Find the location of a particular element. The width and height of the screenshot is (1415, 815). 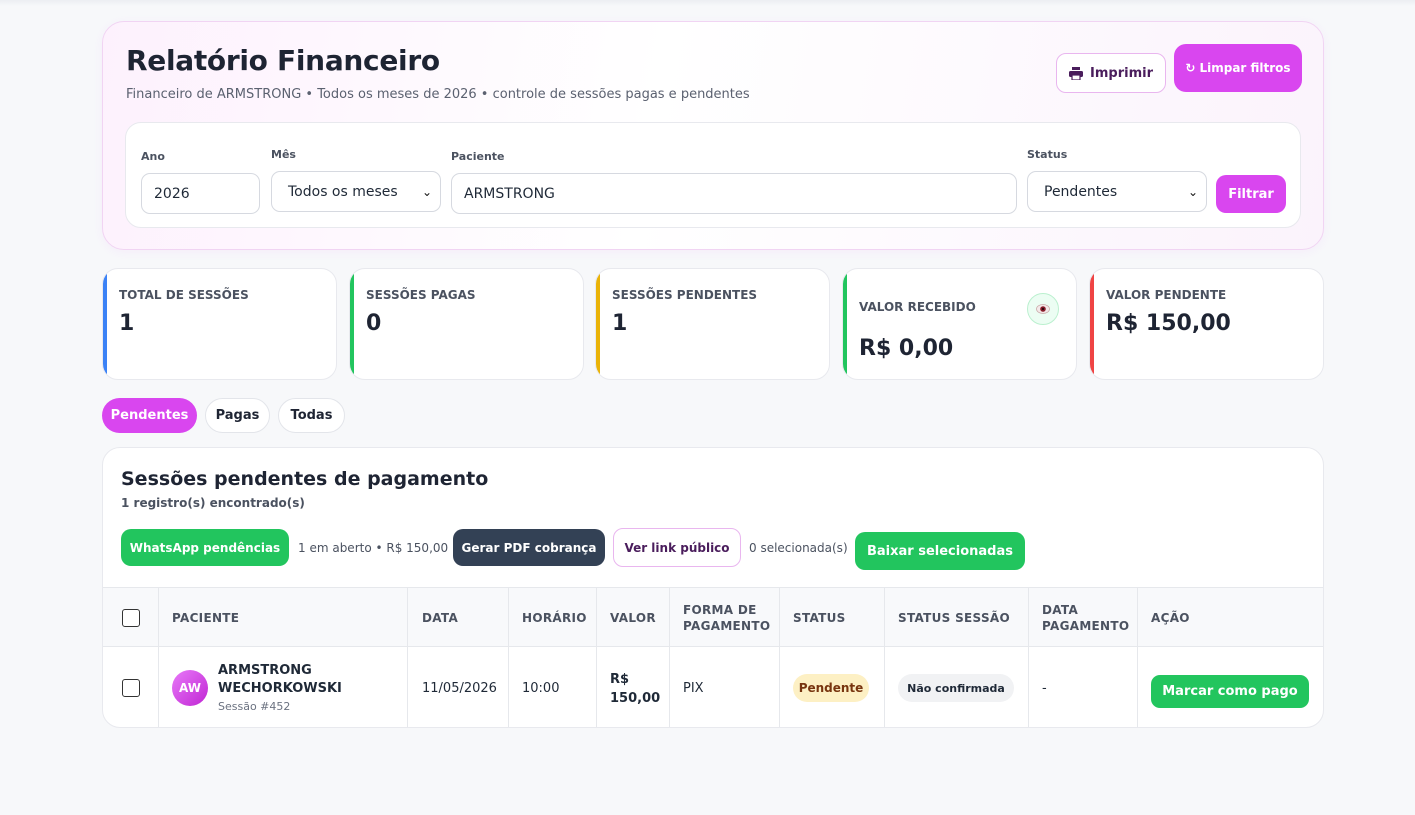

print-button: Imprimir is located at coordinates (1111, 73).